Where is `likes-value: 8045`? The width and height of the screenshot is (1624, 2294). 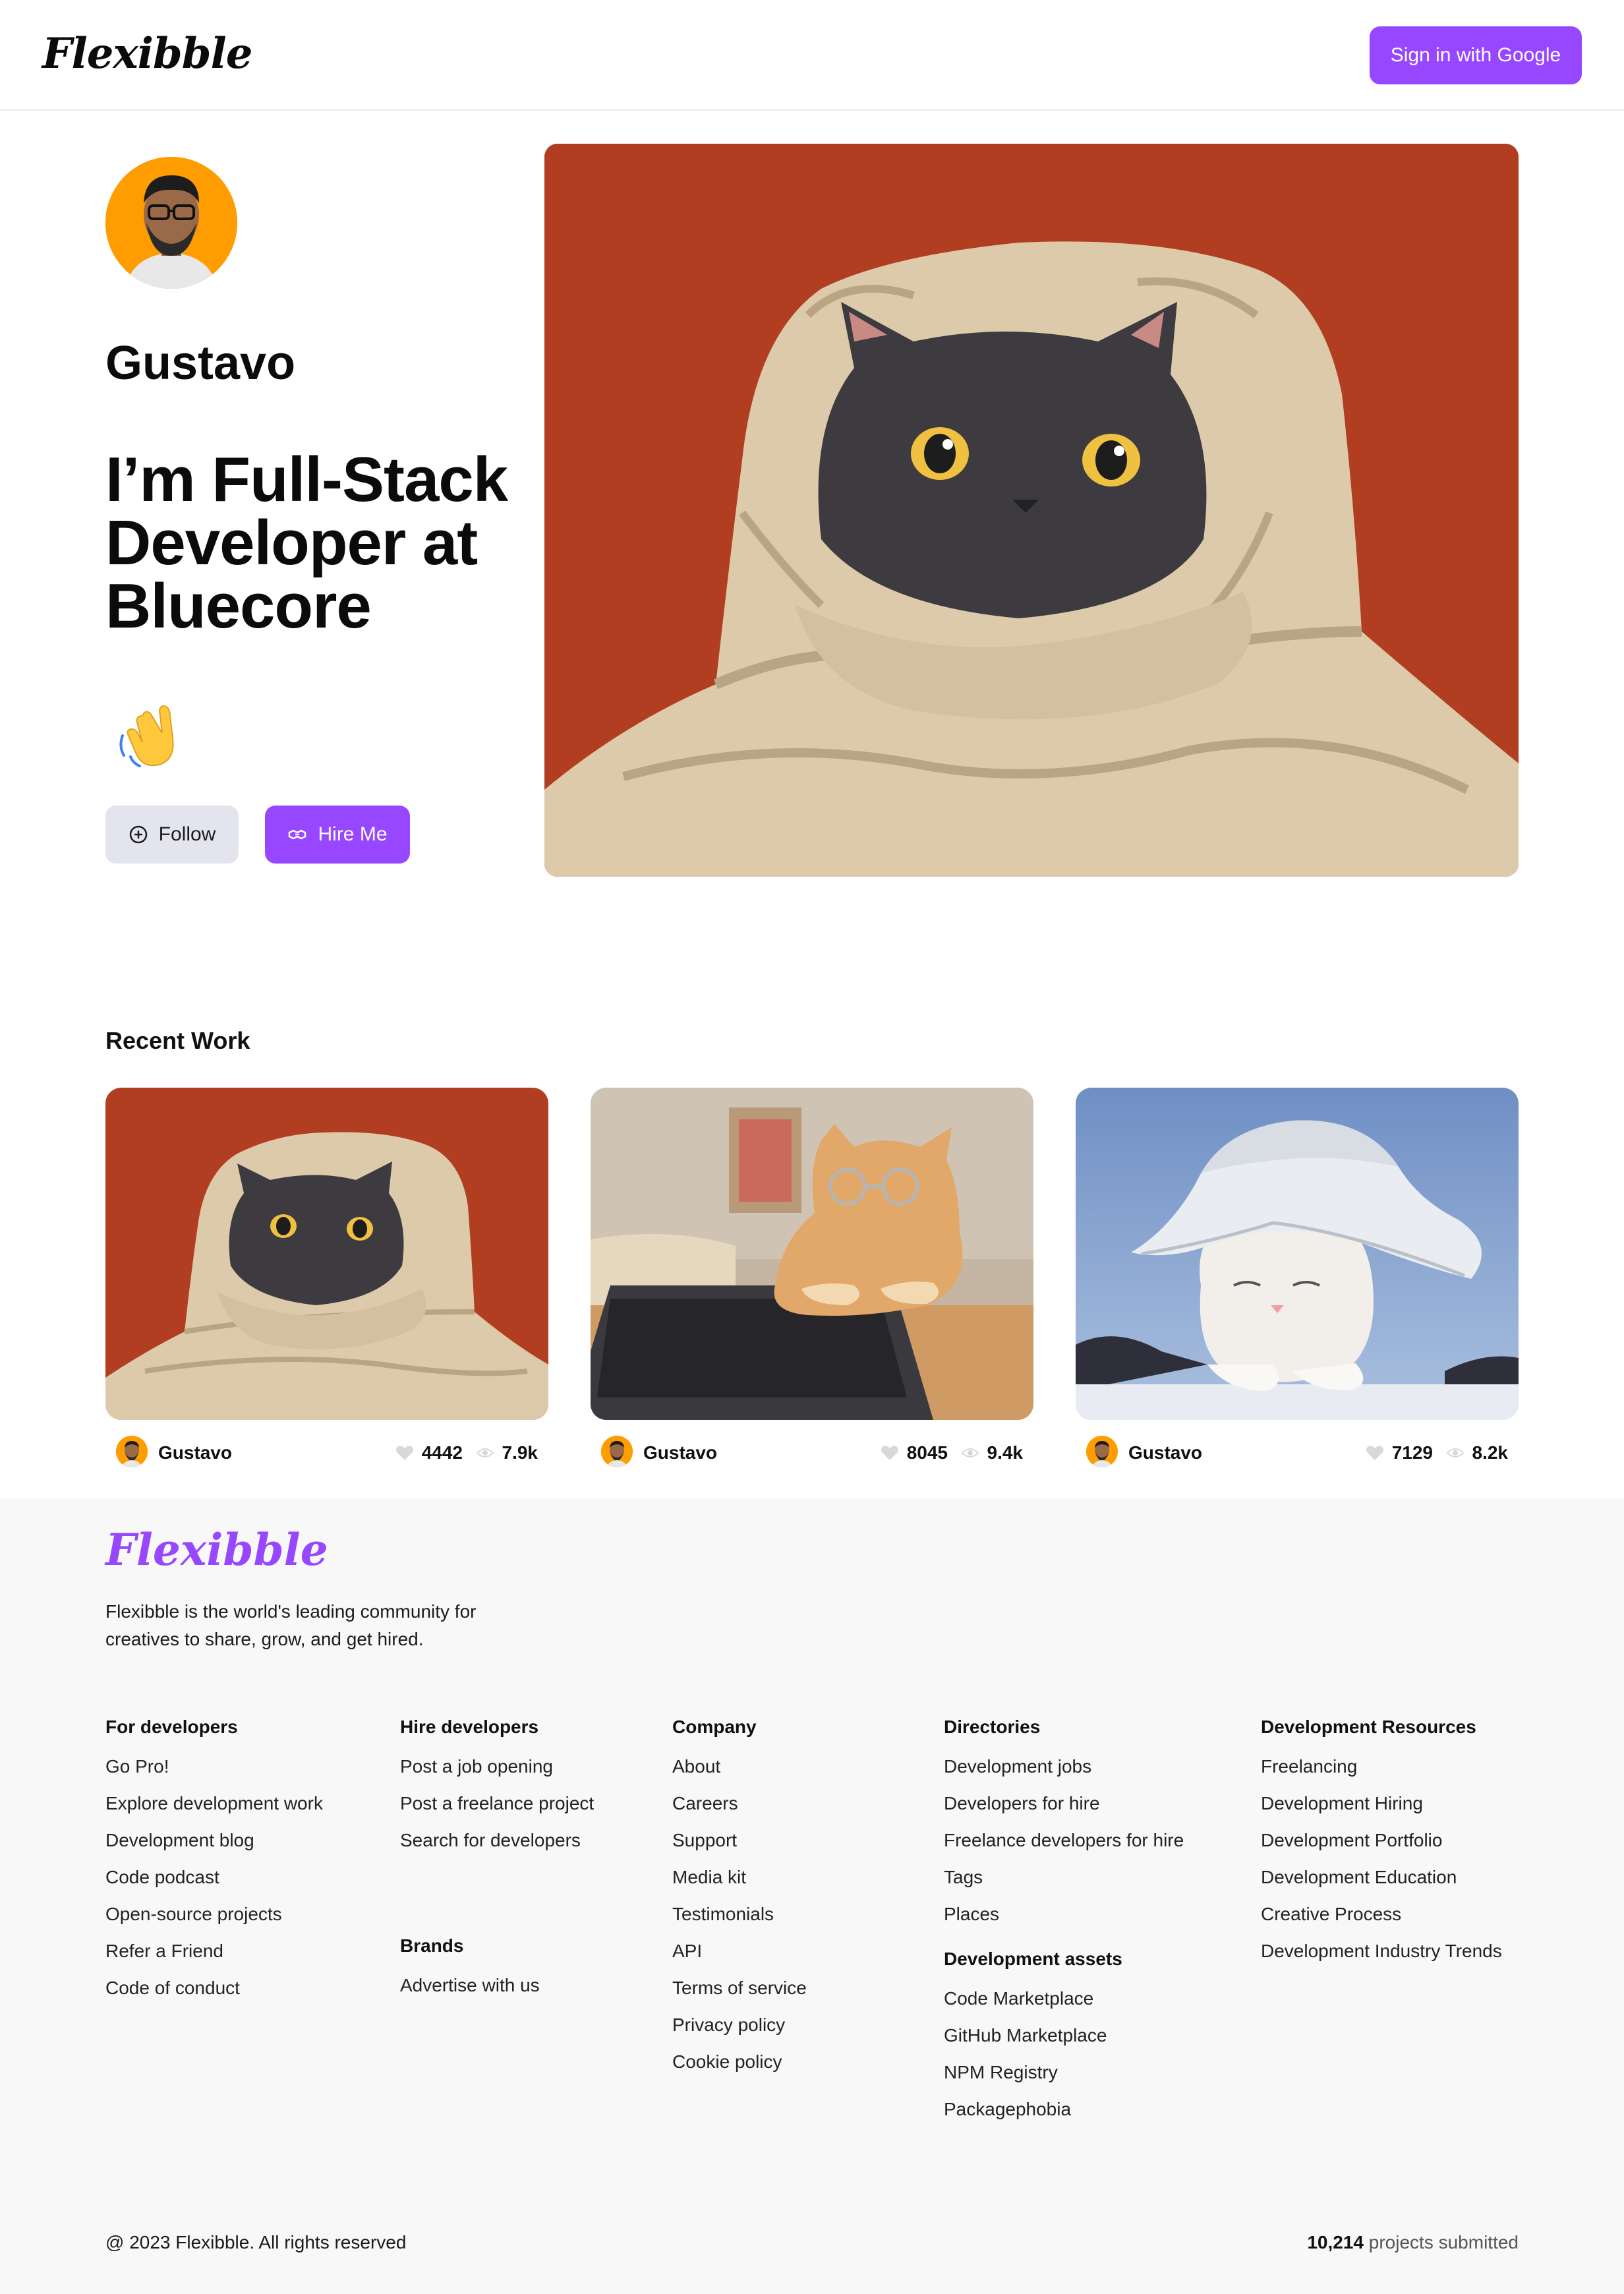 likes-value: 8045 is located at coordinates (927, 1452).